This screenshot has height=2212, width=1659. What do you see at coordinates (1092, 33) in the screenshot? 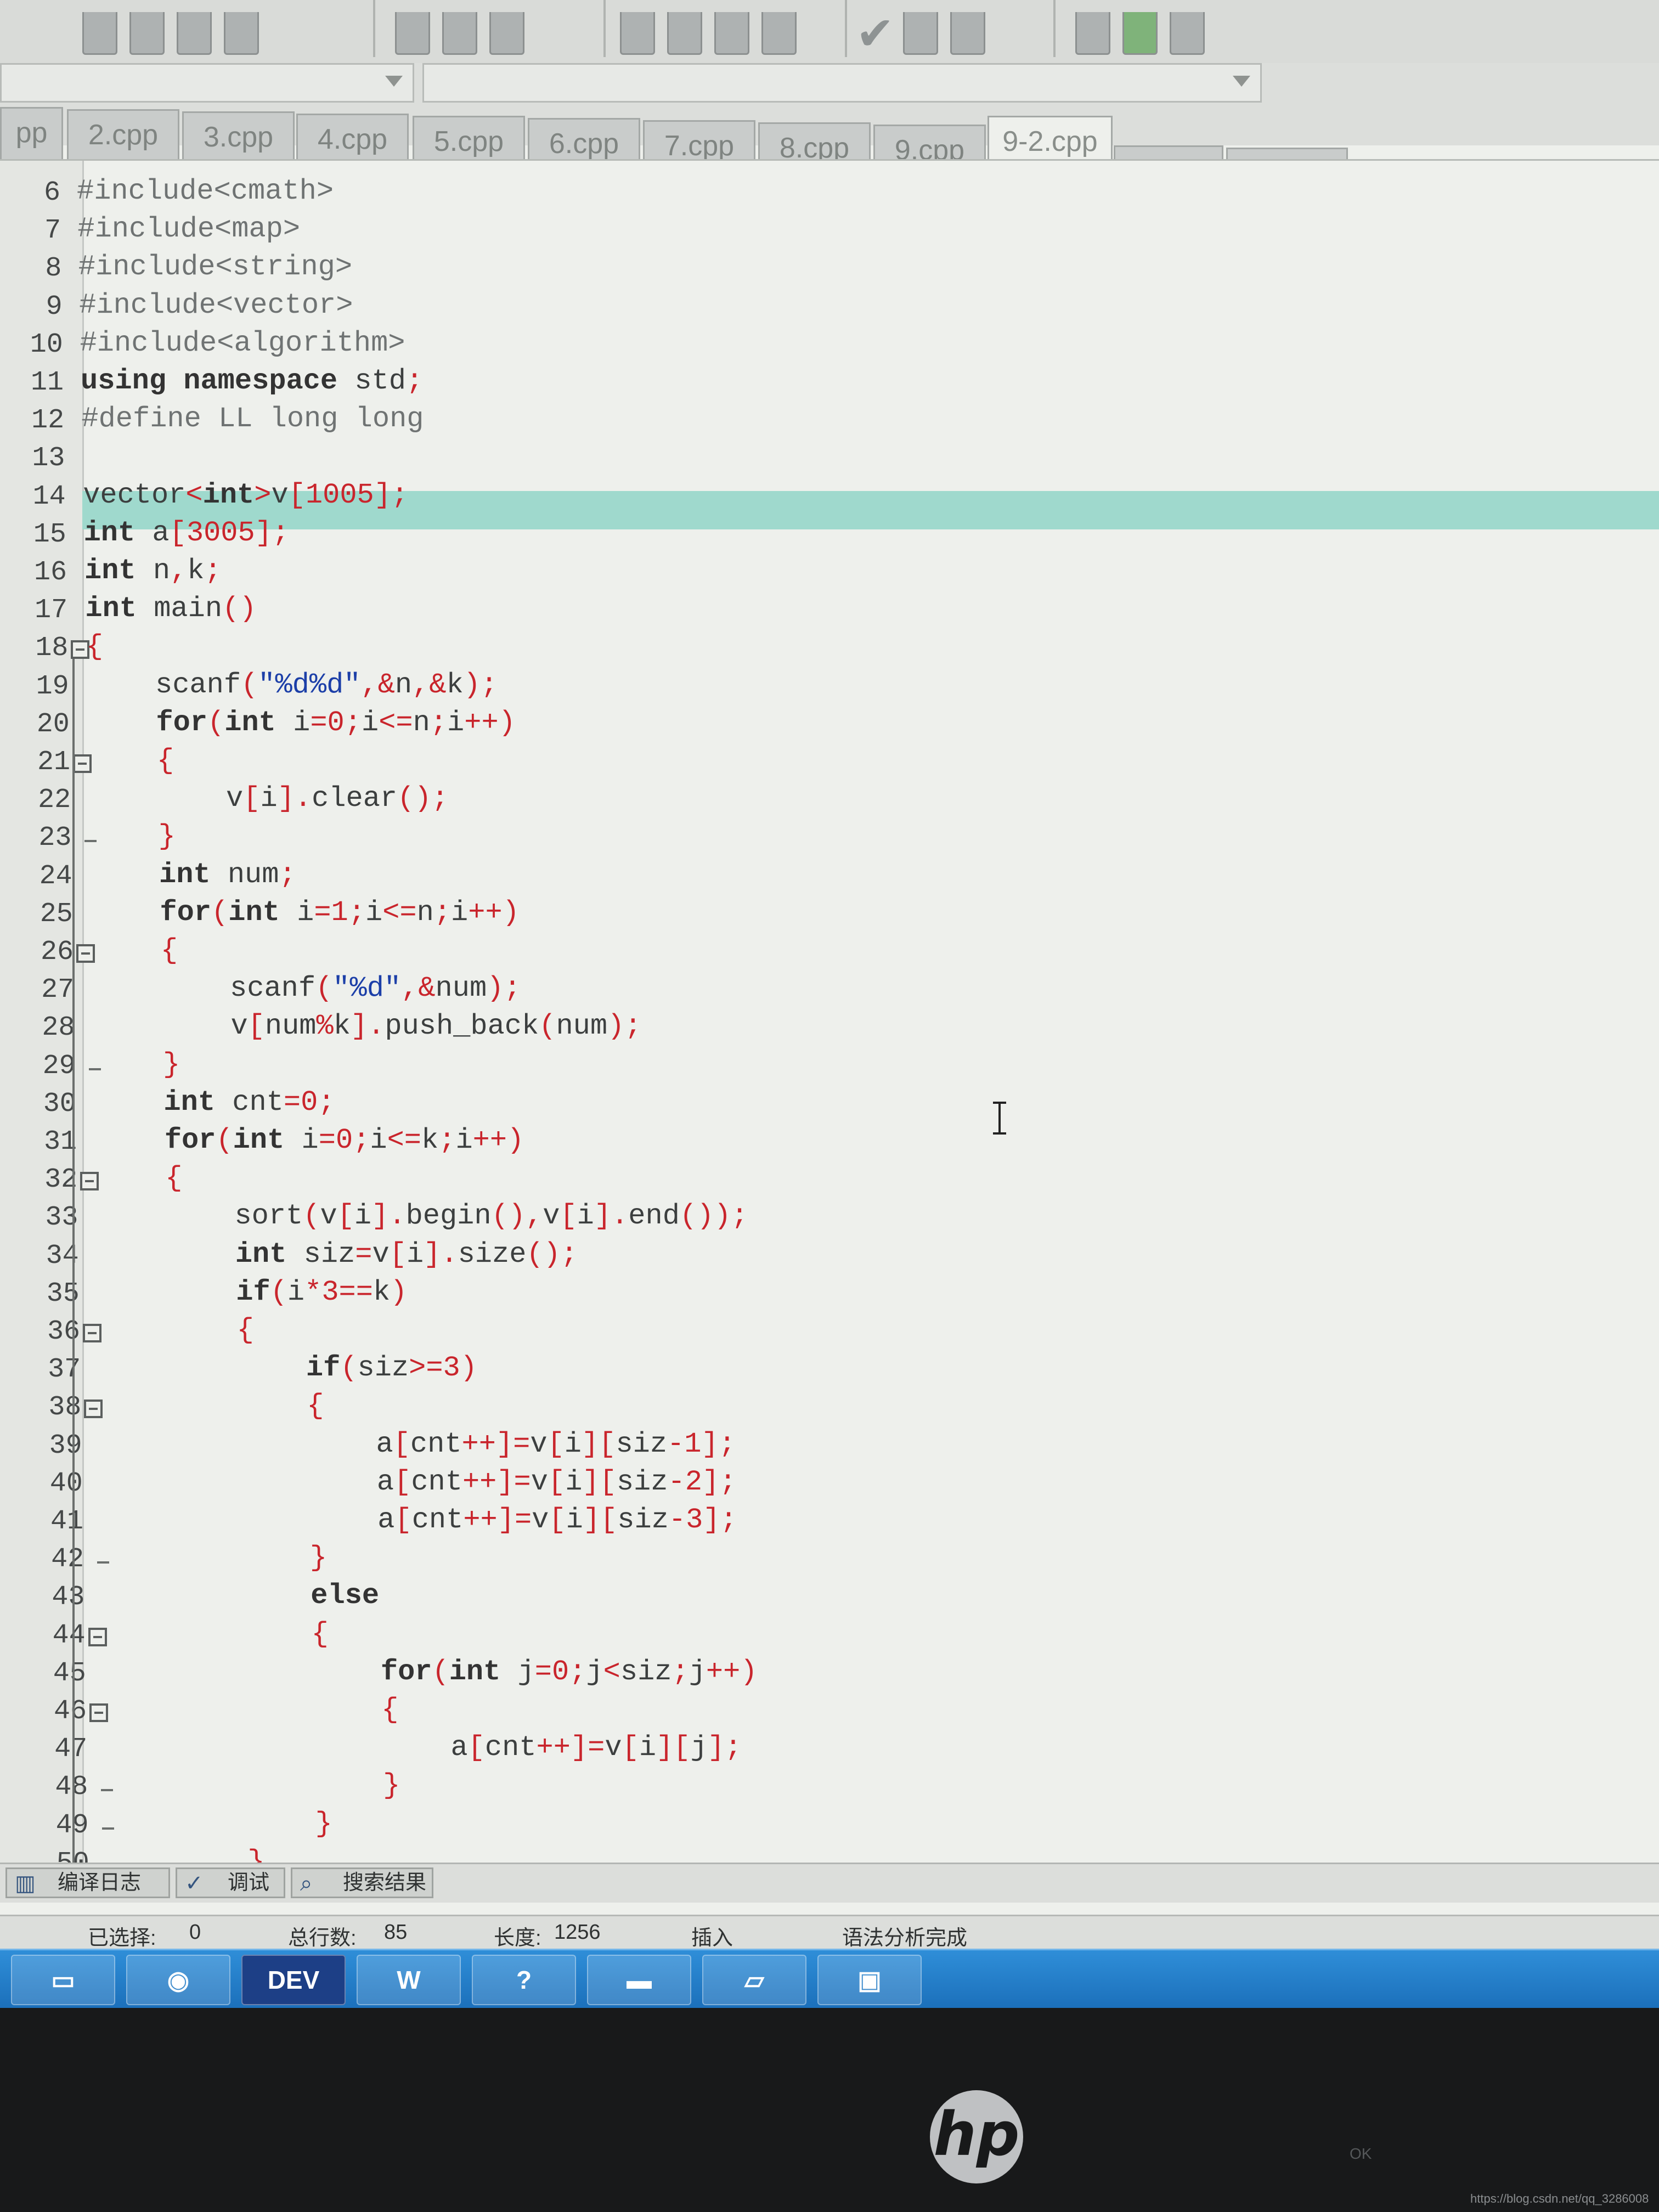
I see `new-project-icon` at bounding box center [1092, 33].